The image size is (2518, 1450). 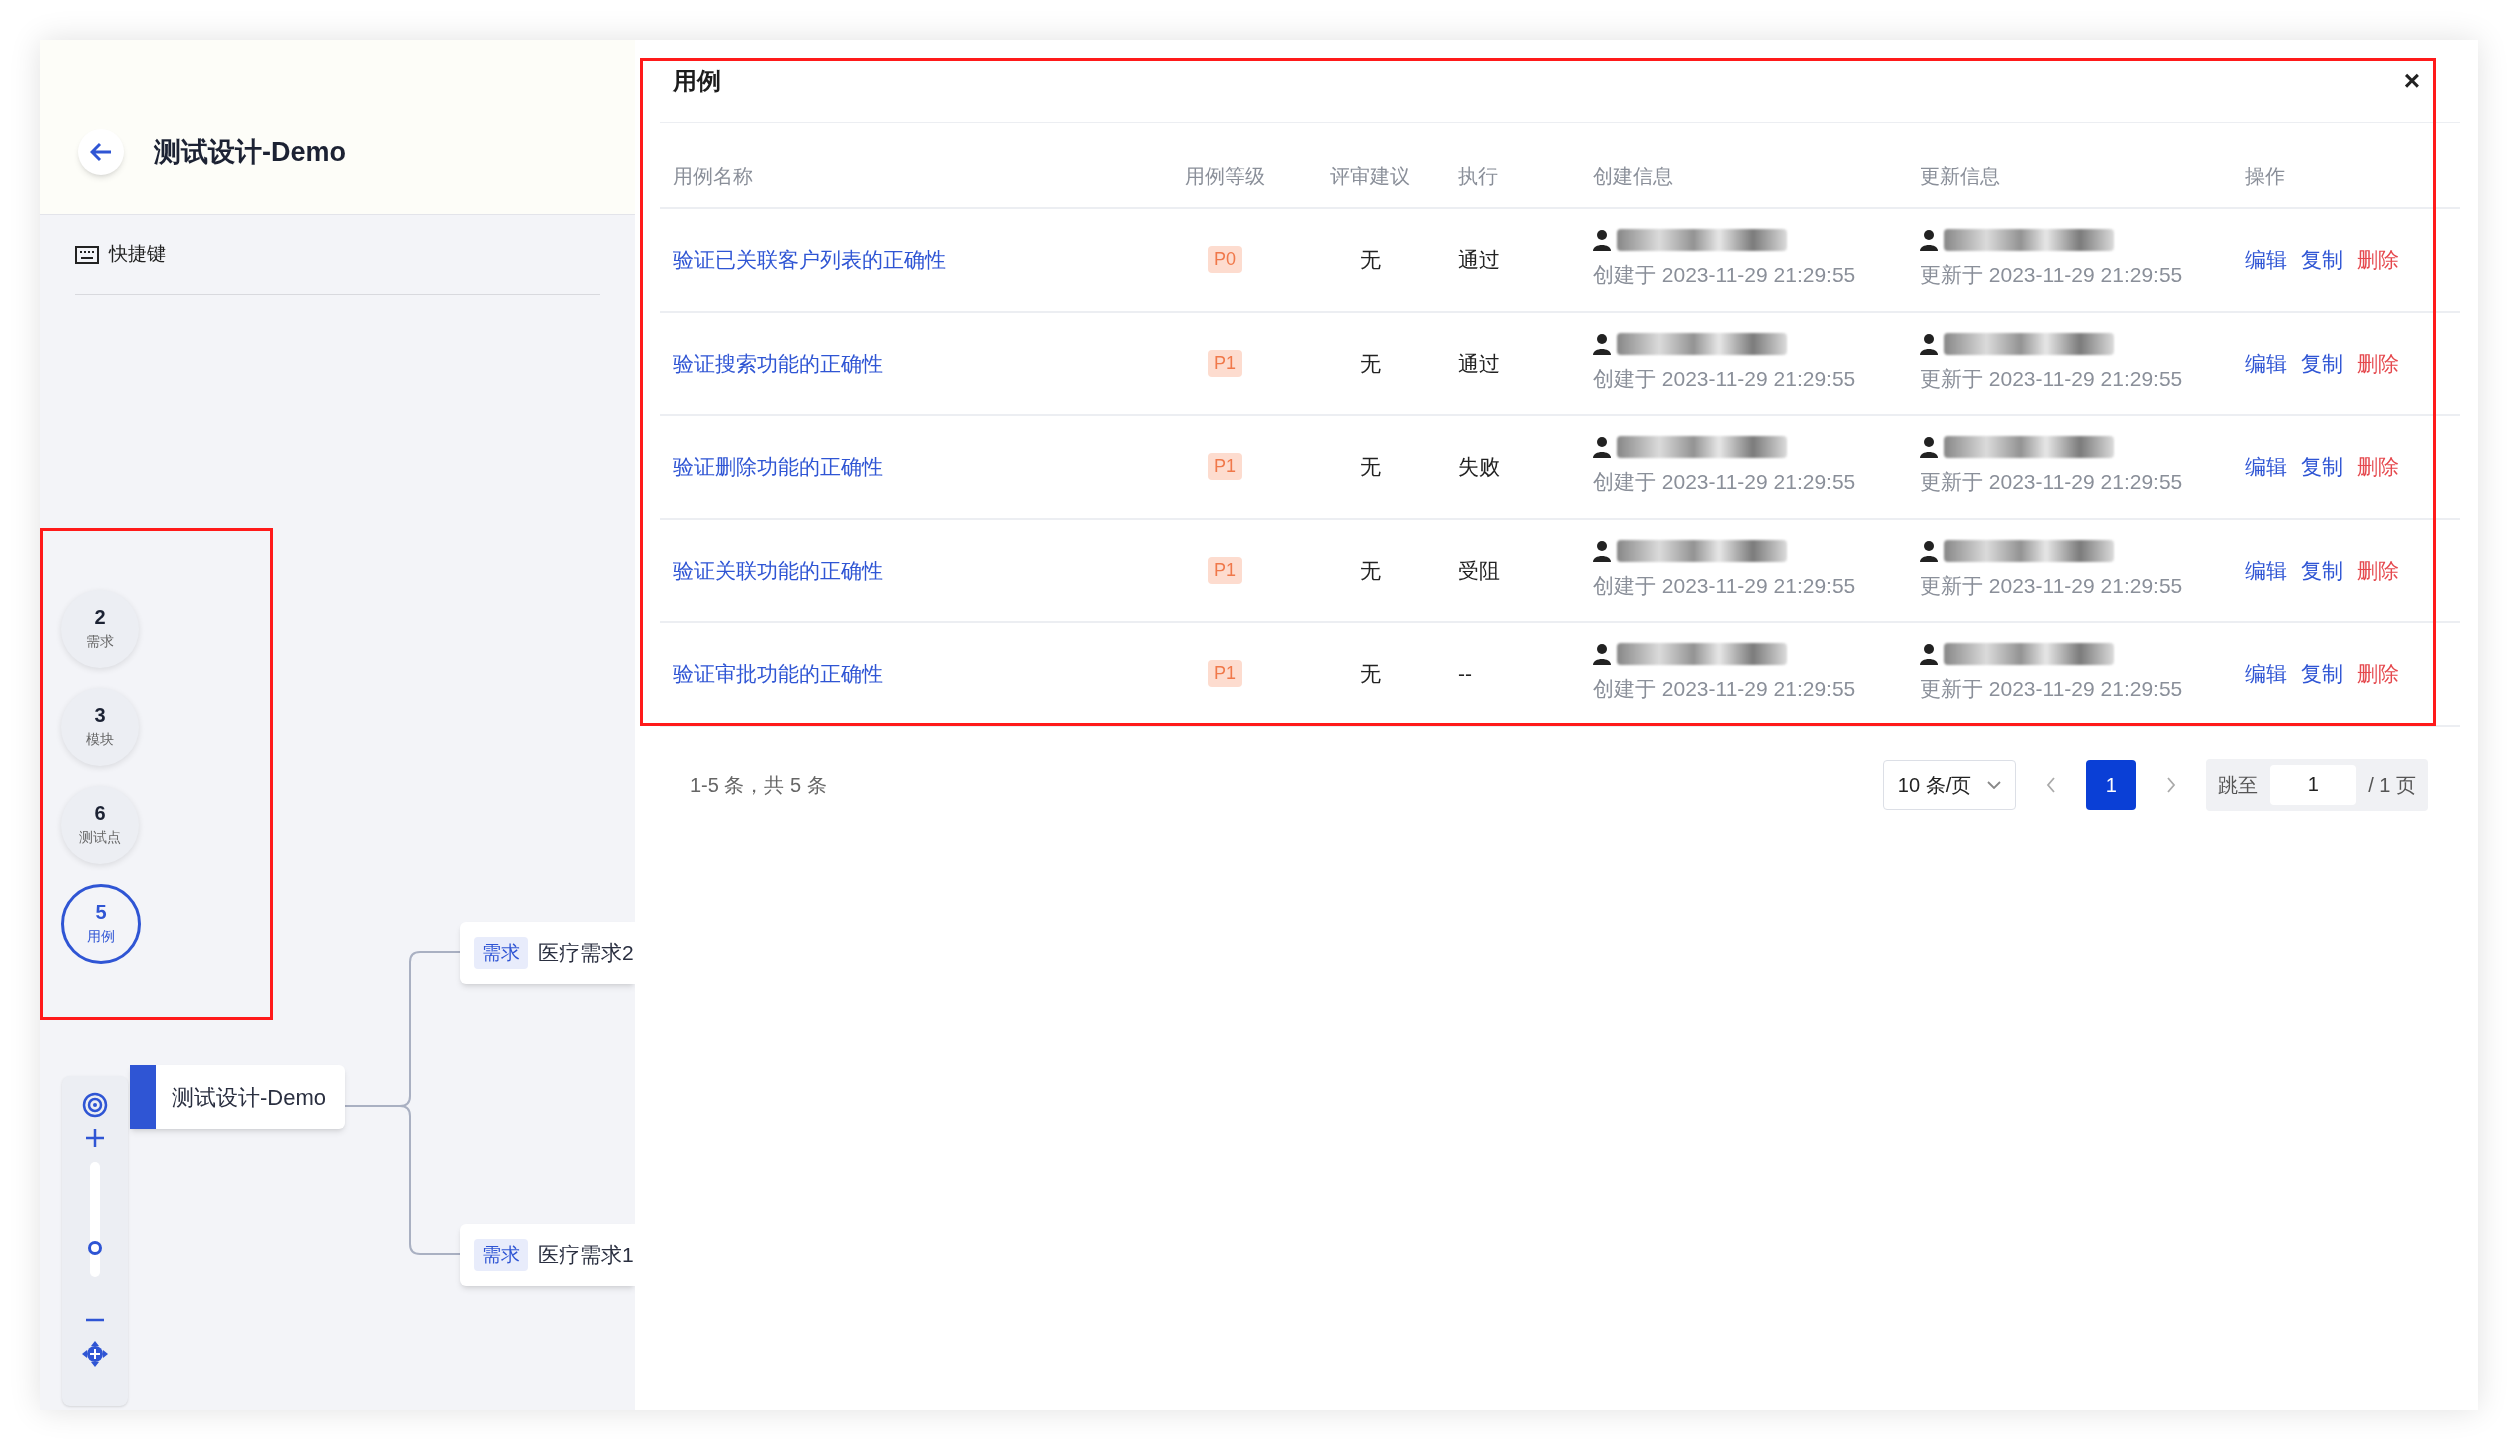 I want to click on table-cell-text: 失败, so click(x=1478, y=467).